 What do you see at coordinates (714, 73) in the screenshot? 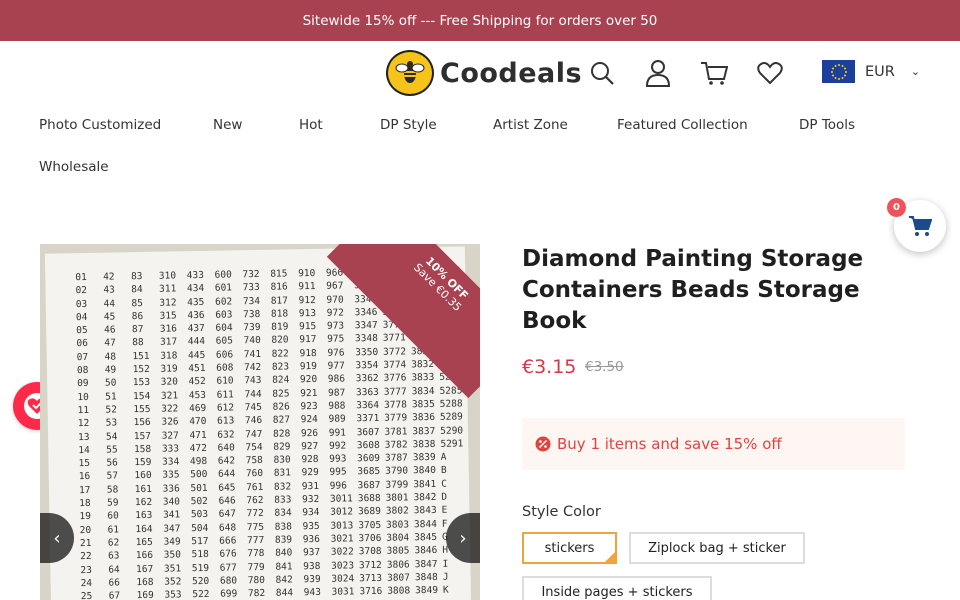
I see `cart-icon` at bounding box center [714, 73].